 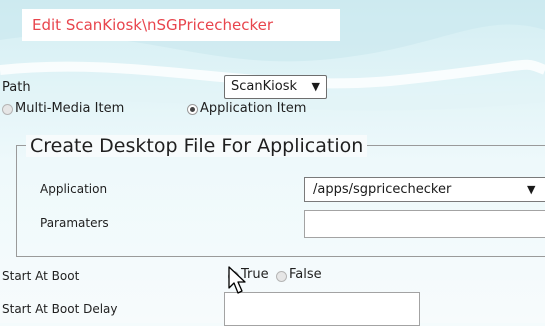 I want to click on radio-start-at-boot-false, so click(x=281, y=276).